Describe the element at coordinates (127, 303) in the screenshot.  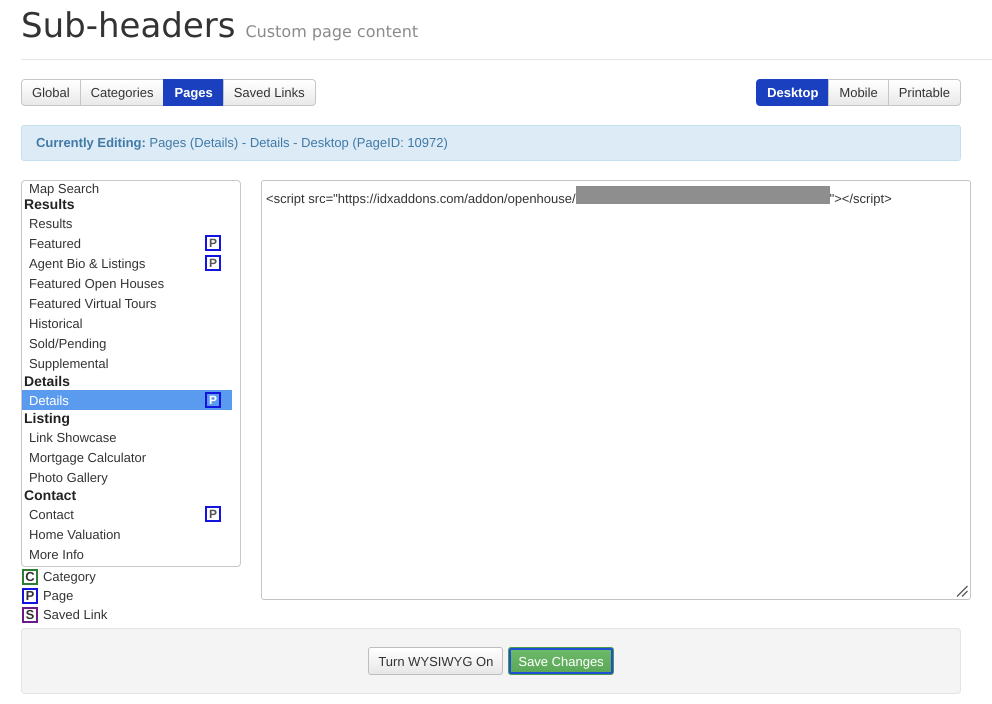
I see `list-item: Featured Virtual Tours` at that location.